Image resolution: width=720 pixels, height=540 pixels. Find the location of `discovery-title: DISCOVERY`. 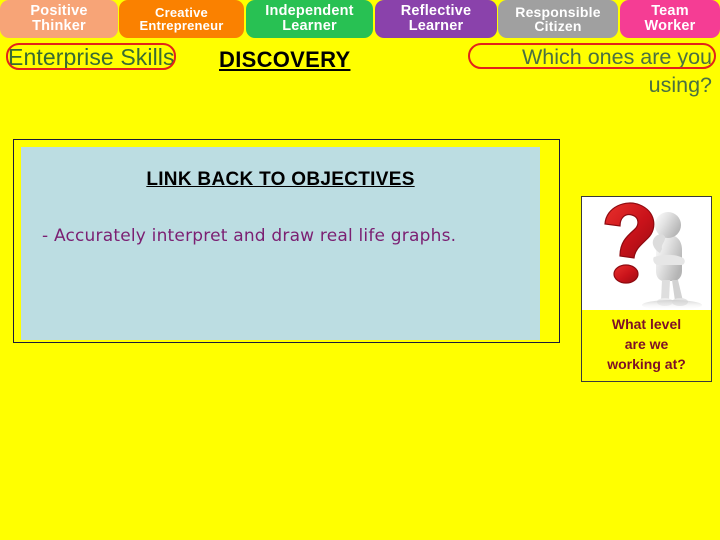

discovery-title: DISCOVERY is located at coordinates (285, 59).